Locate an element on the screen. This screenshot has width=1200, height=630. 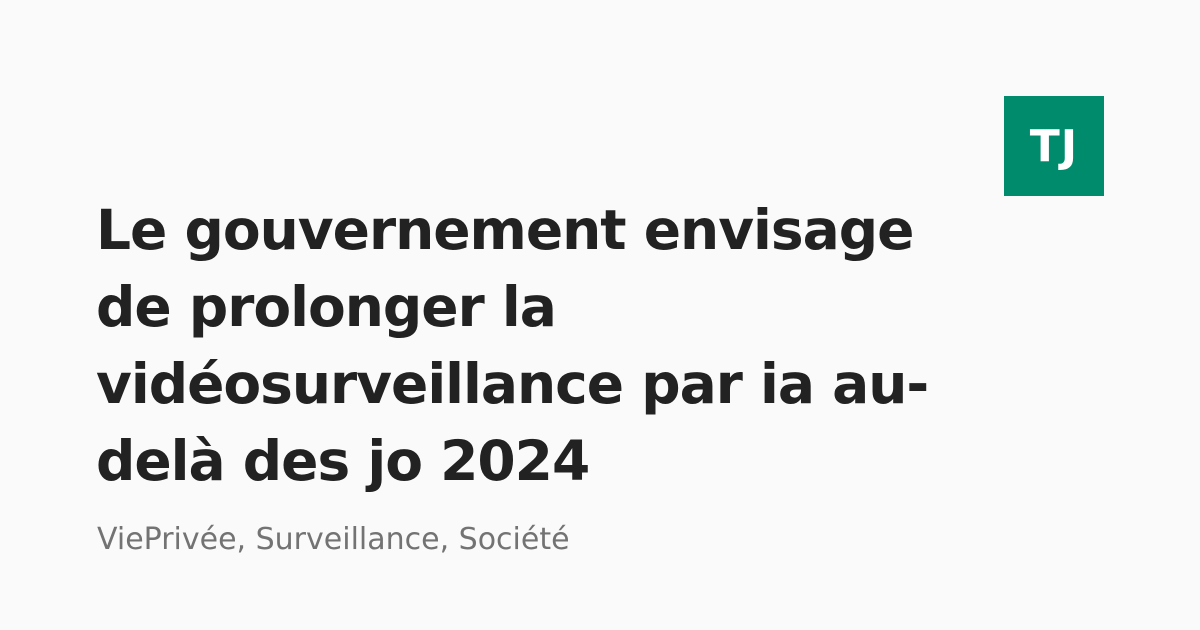
article-title-line: delà des jo 2024 is located at coordinates (343, 461).